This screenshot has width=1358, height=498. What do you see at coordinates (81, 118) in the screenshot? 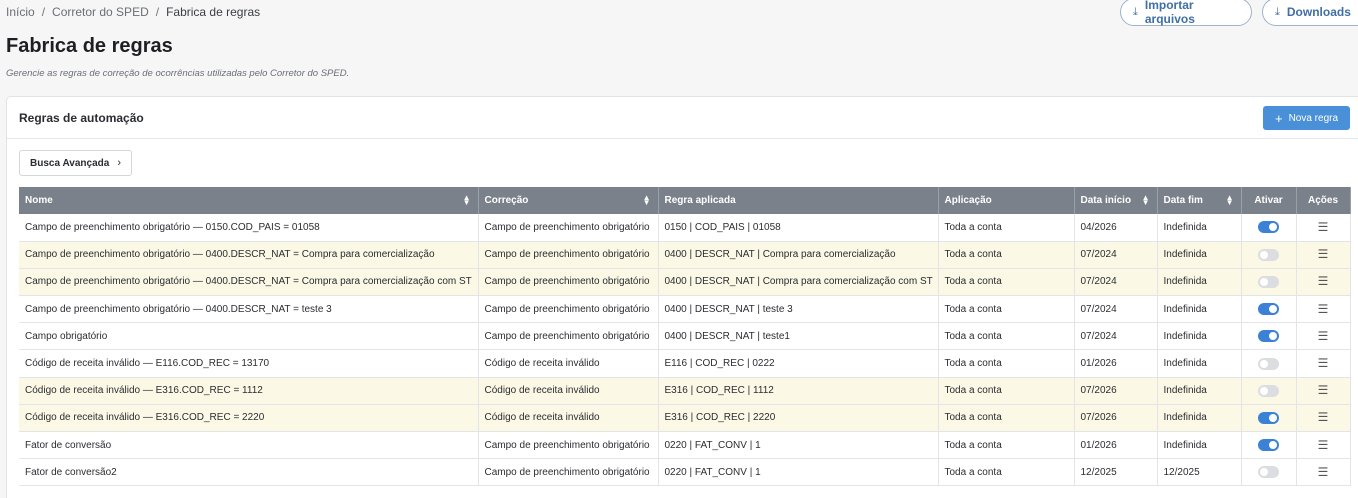
I see `card-title: Regras de automação` at bounding box center [81, 118].